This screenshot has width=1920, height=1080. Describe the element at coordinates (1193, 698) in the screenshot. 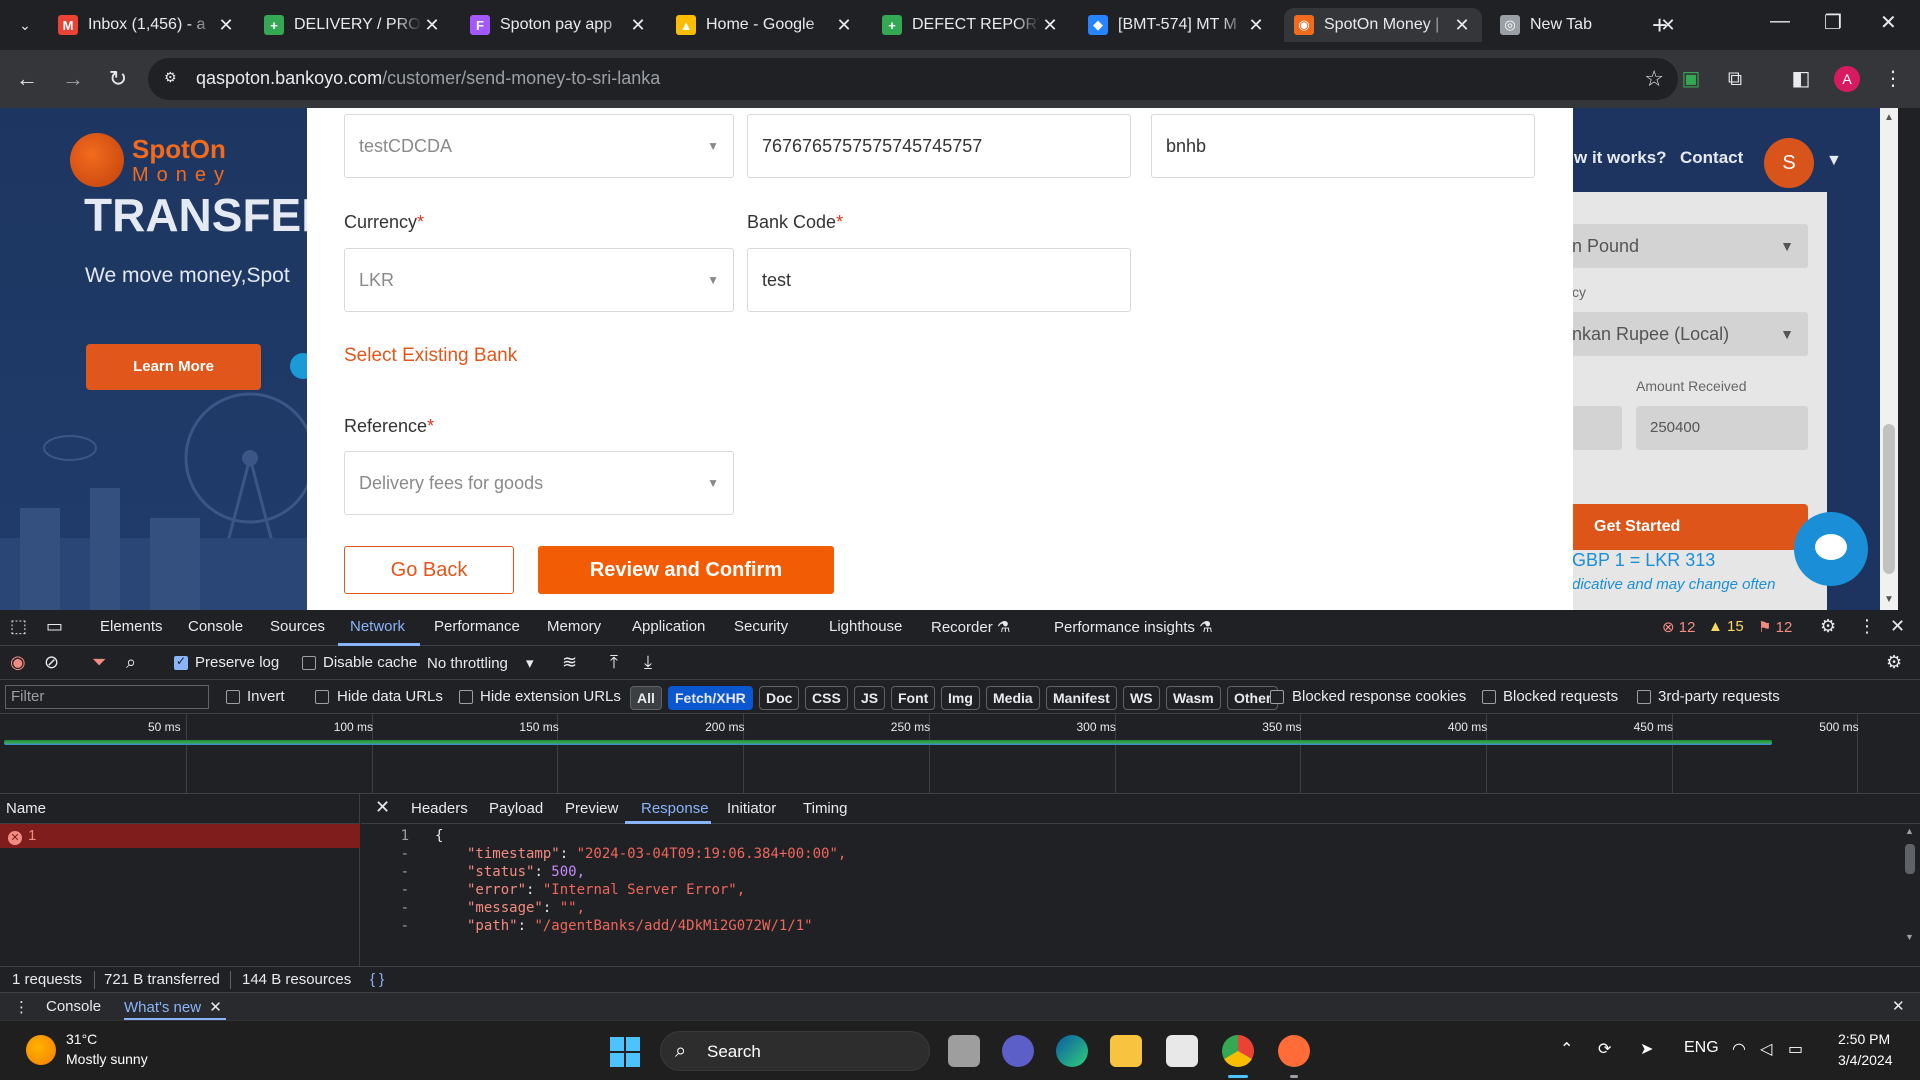

I see `resource-type-filter: Wasm` at that location.